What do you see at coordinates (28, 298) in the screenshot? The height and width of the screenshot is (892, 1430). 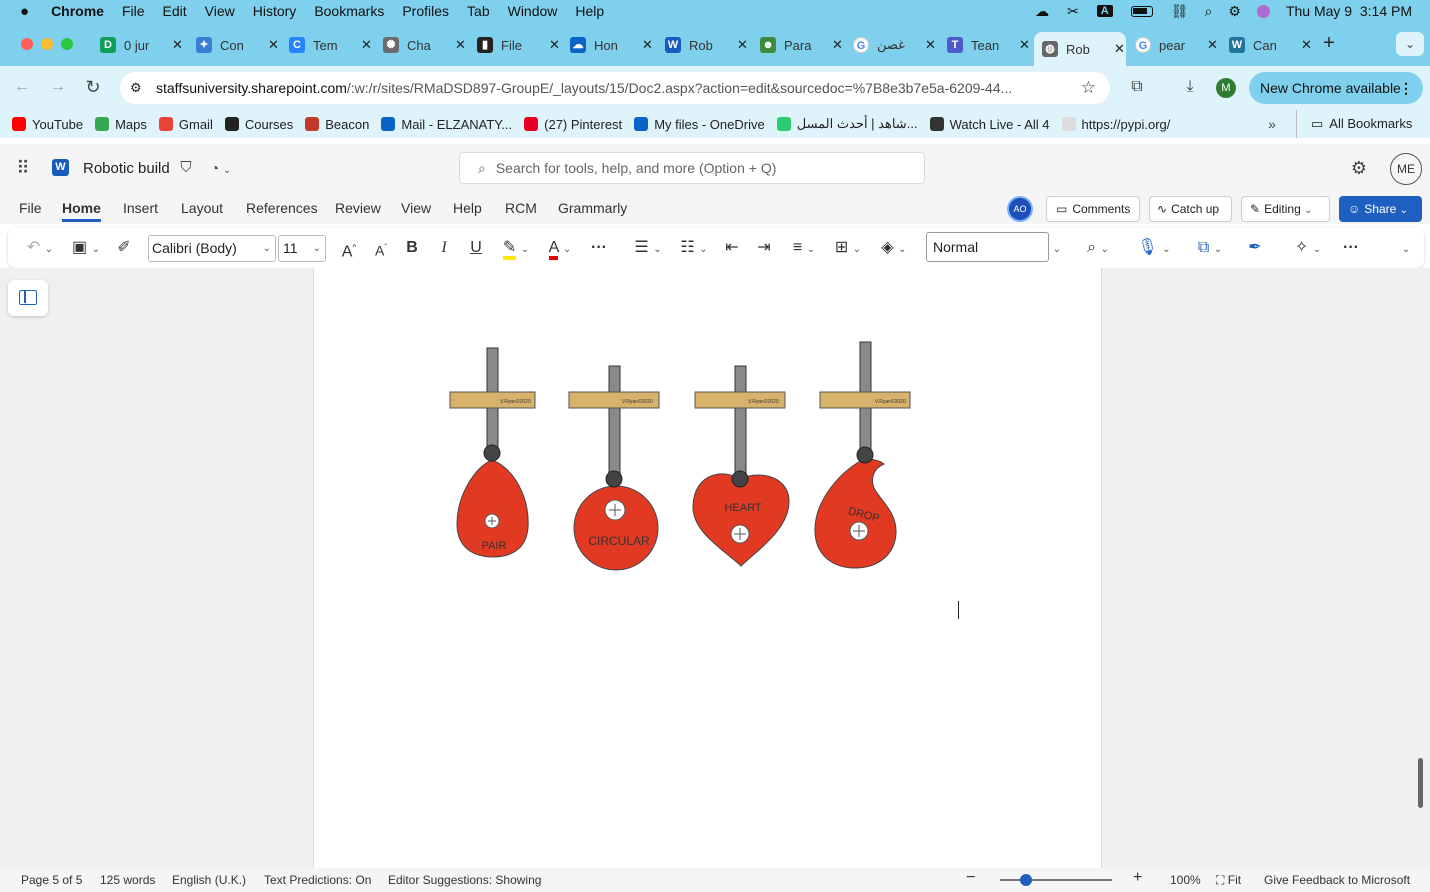 I see `navigation-pane-button` at bounding box center [28, 298].